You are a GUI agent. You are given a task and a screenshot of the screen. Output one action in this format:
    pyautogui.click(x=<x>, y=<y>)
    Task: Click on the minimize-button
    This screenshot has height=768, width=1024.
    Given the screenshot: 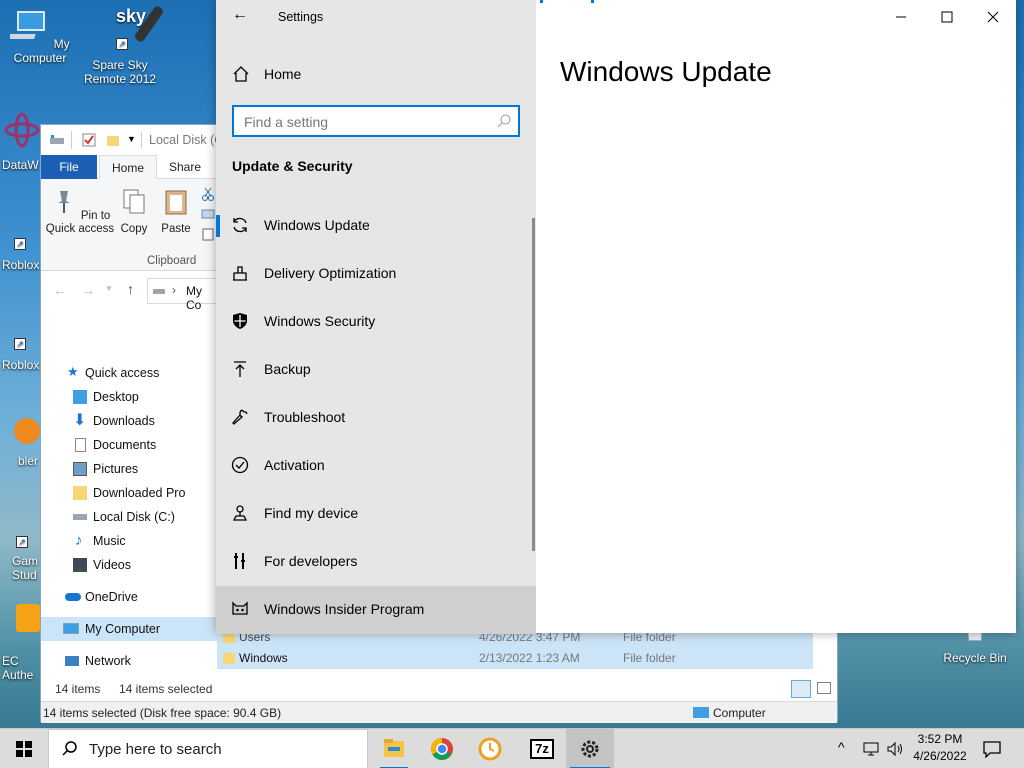 What is the action you would take?
    pyautogui.click(x=901, y=17)
    